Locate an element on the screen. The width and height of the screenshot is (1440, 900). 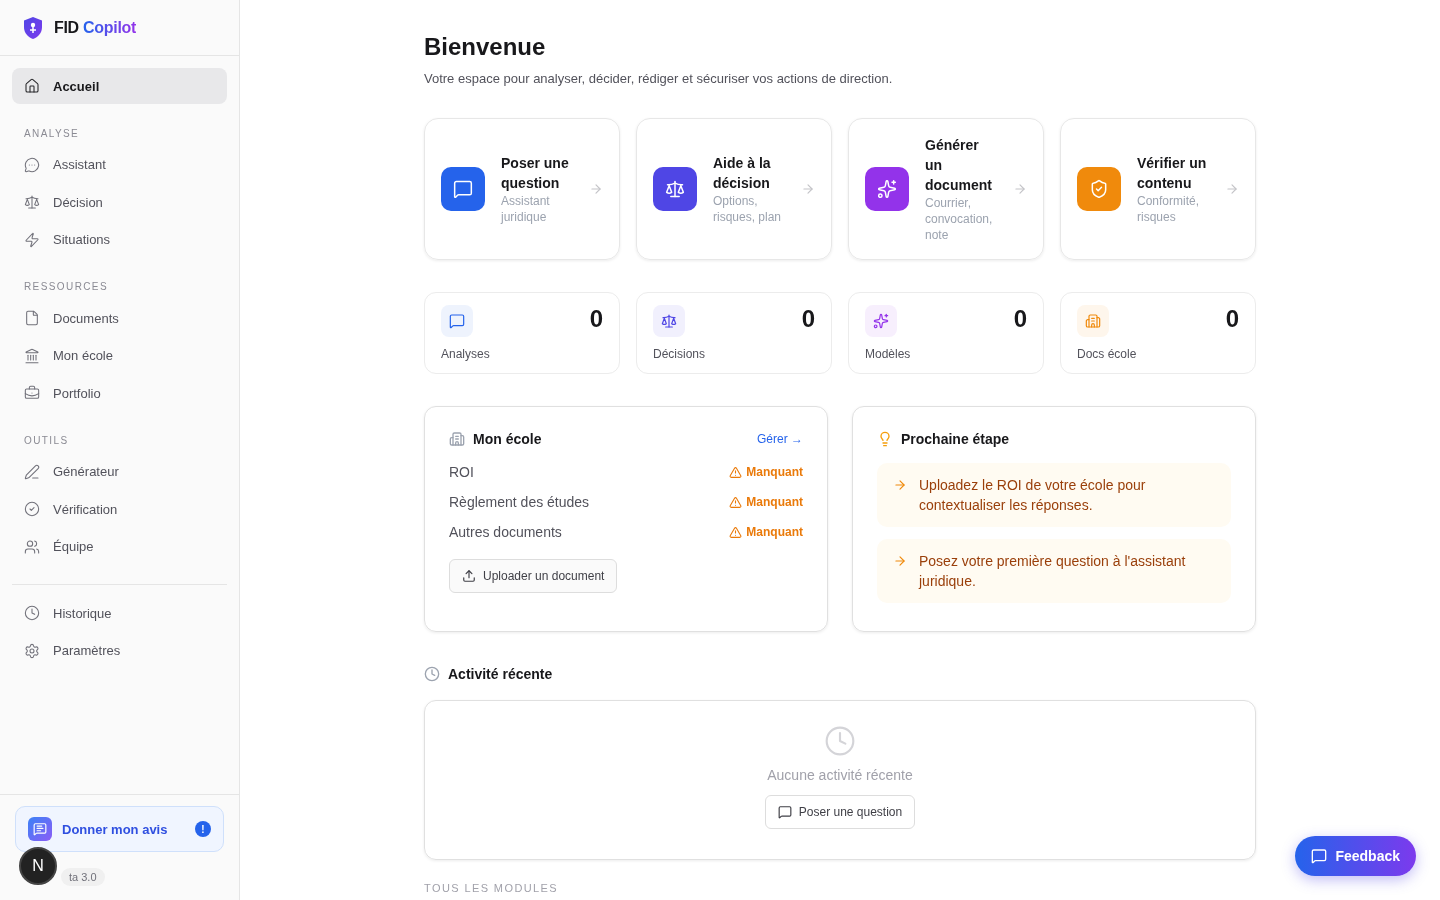
action-card: Générer un document Courrier, convocation, note is located at coordinates (946, 189).